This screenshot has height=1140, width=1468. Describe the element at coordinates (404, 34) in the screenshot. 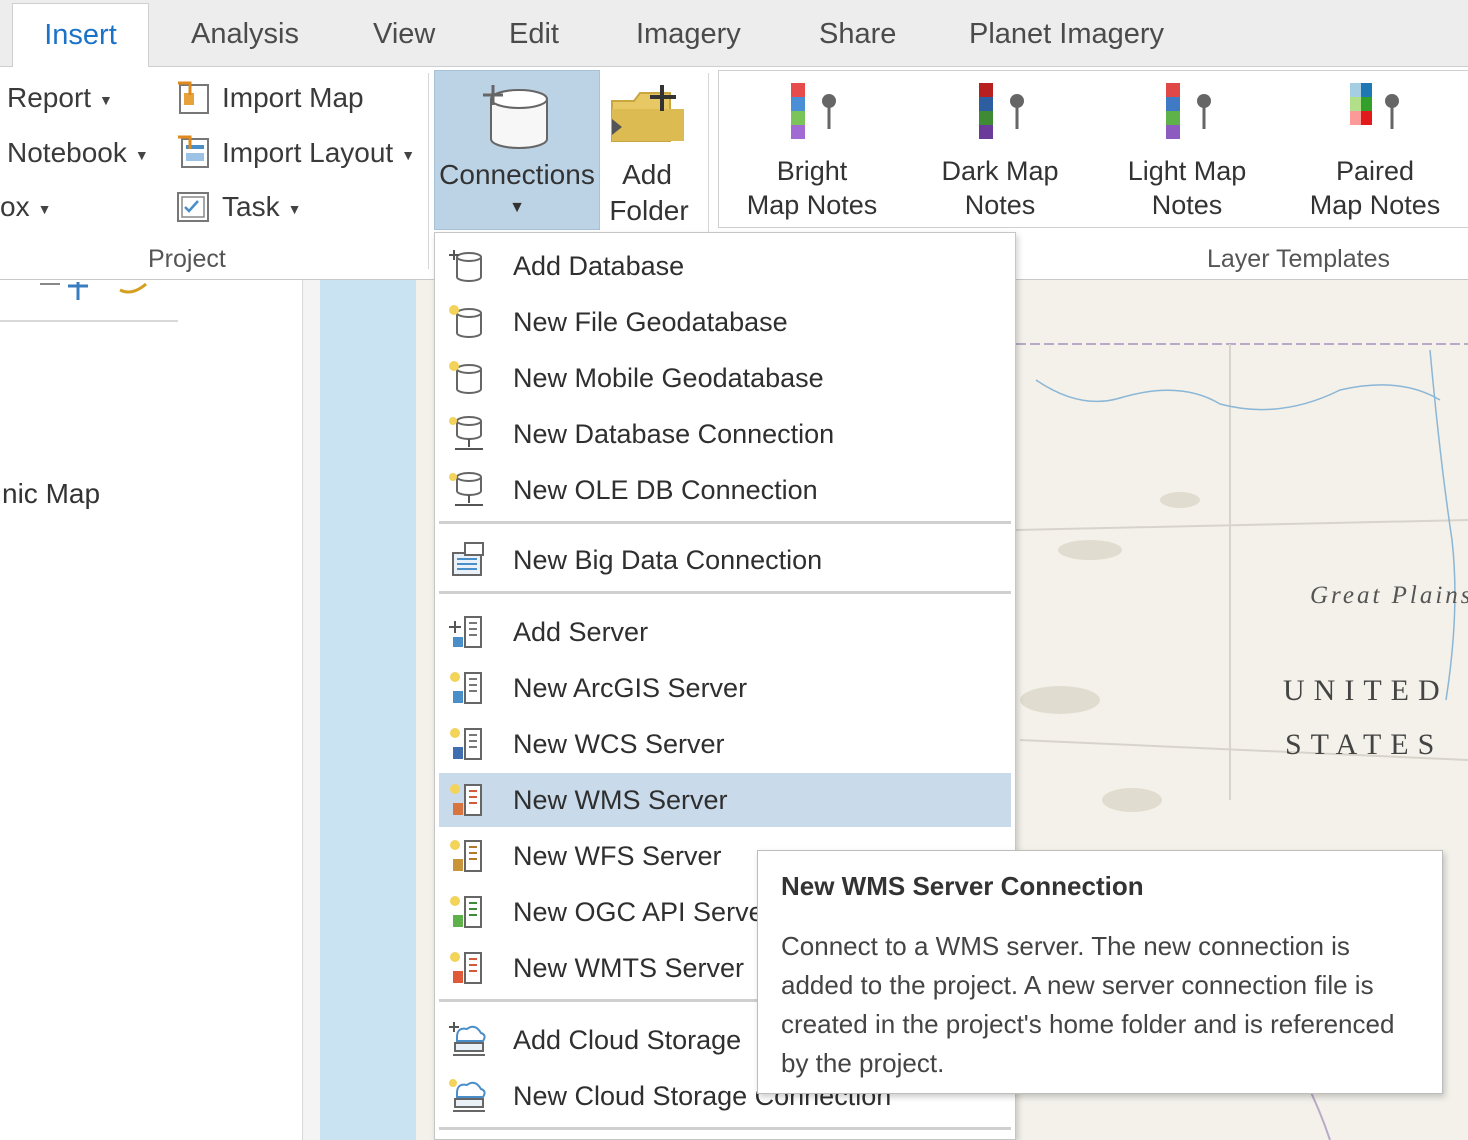

I see `tab-view: View` at that location.